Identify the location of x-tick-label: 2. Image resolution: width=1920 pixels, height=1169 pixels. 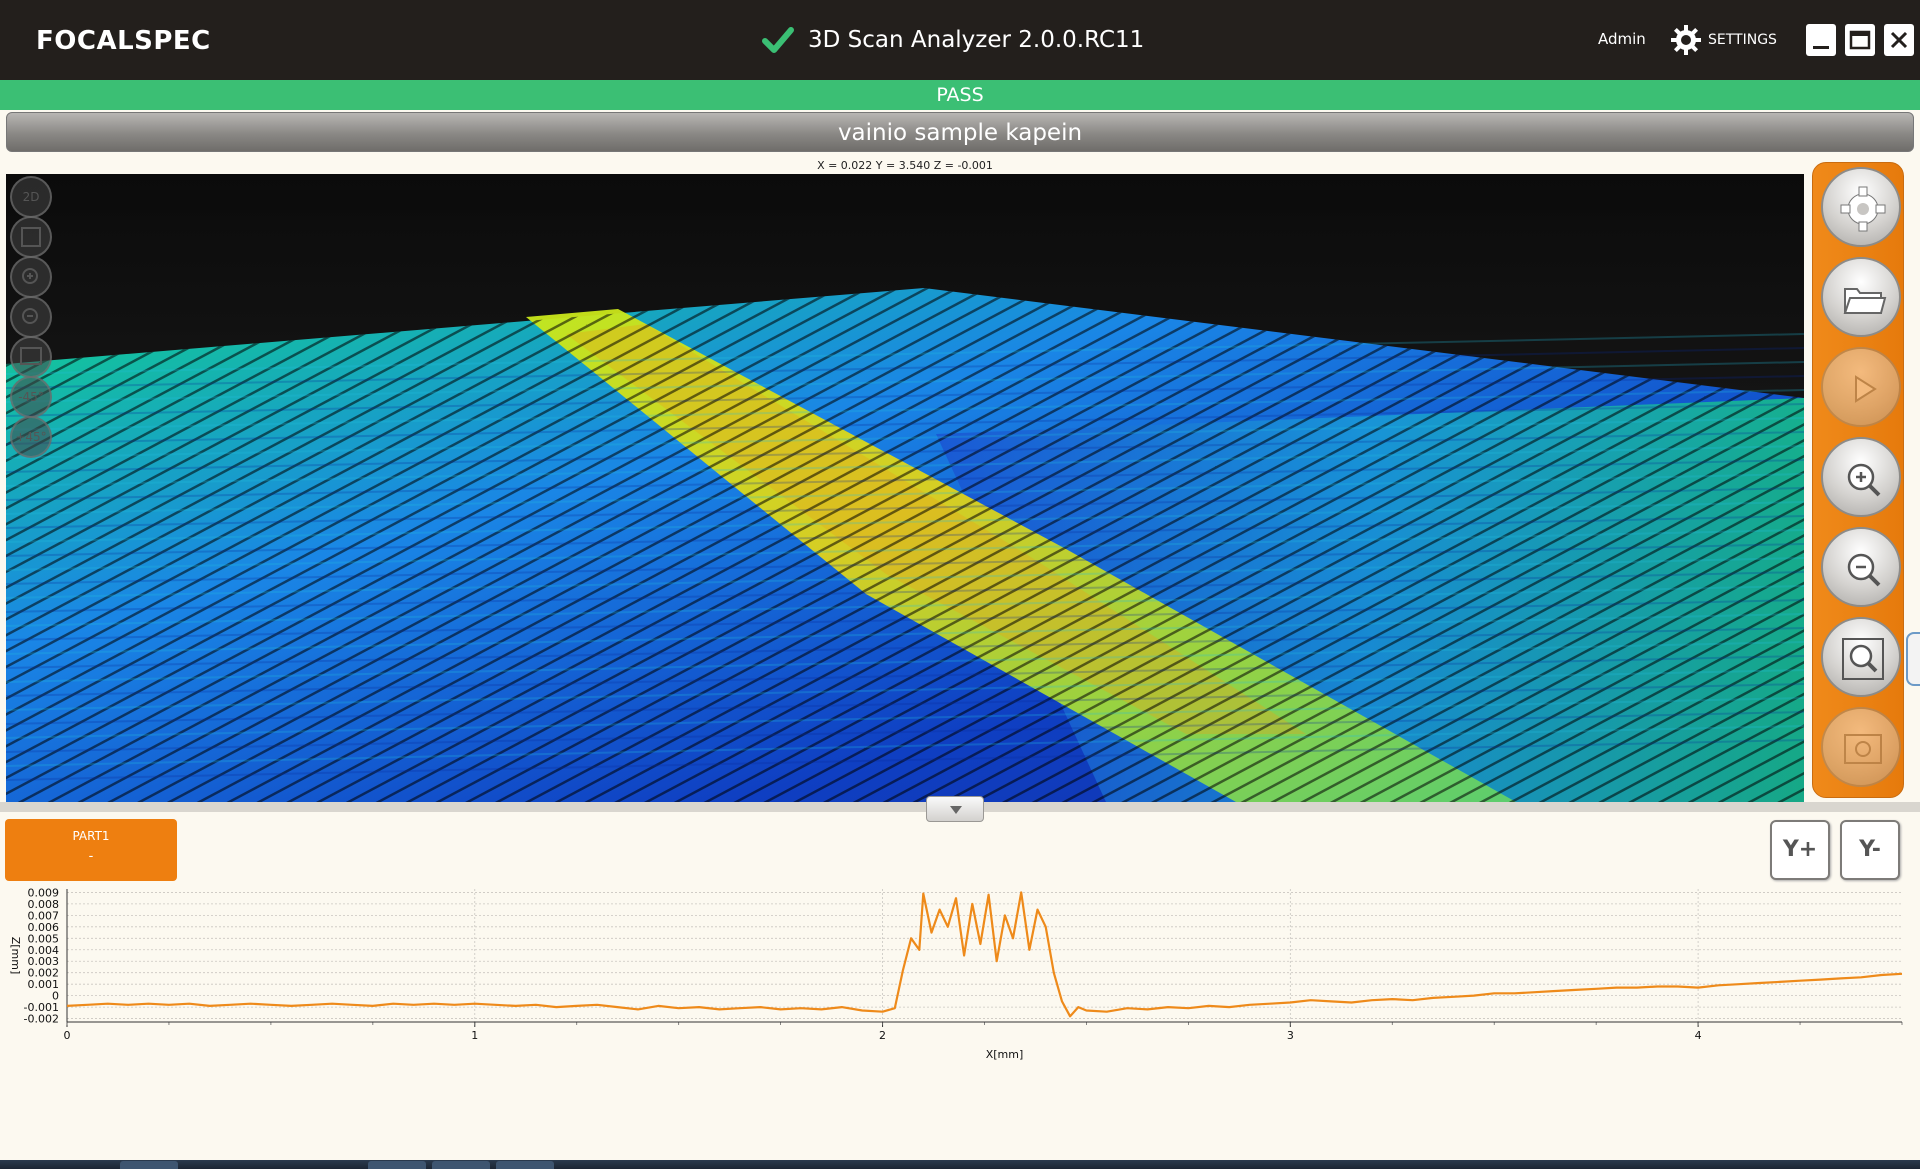
(882, 1035).